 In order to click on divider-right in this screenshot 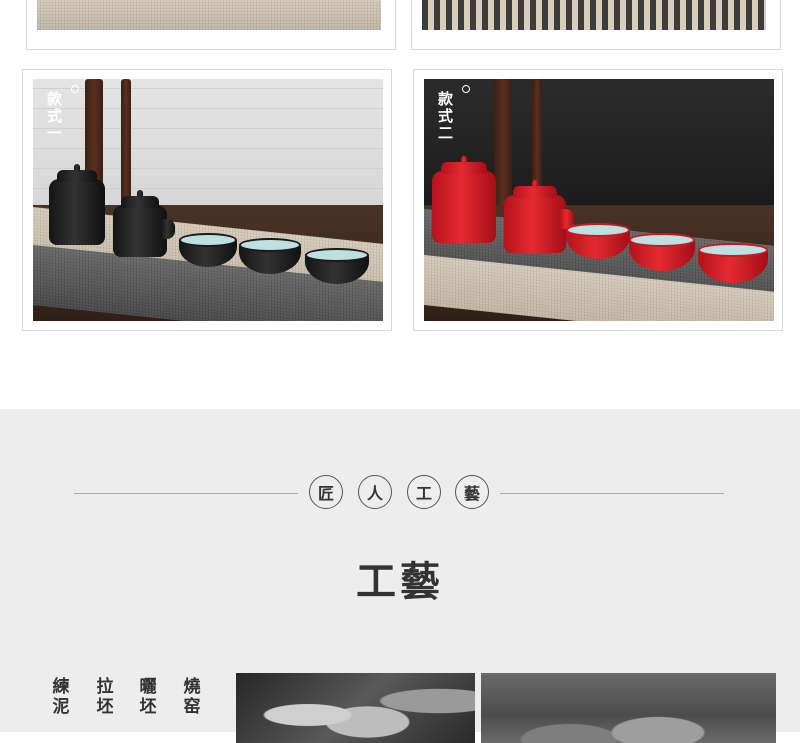, I will do `click(612, 493)`.